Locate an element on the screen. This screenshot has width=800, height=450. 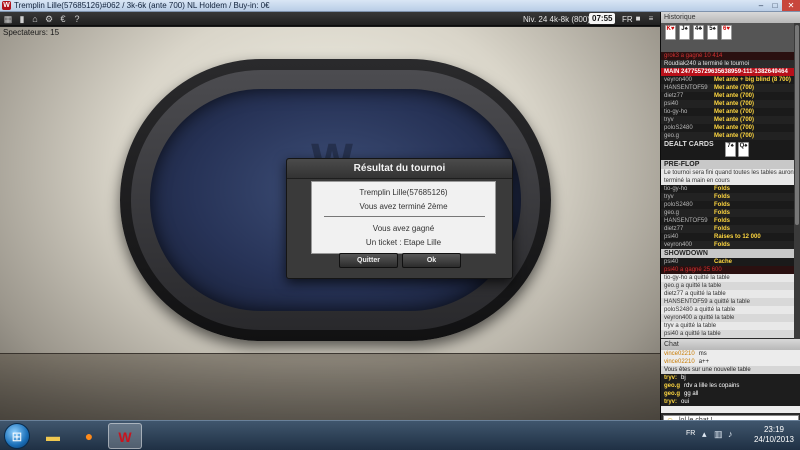
action-bar-area is located at coordinates (330, 386).